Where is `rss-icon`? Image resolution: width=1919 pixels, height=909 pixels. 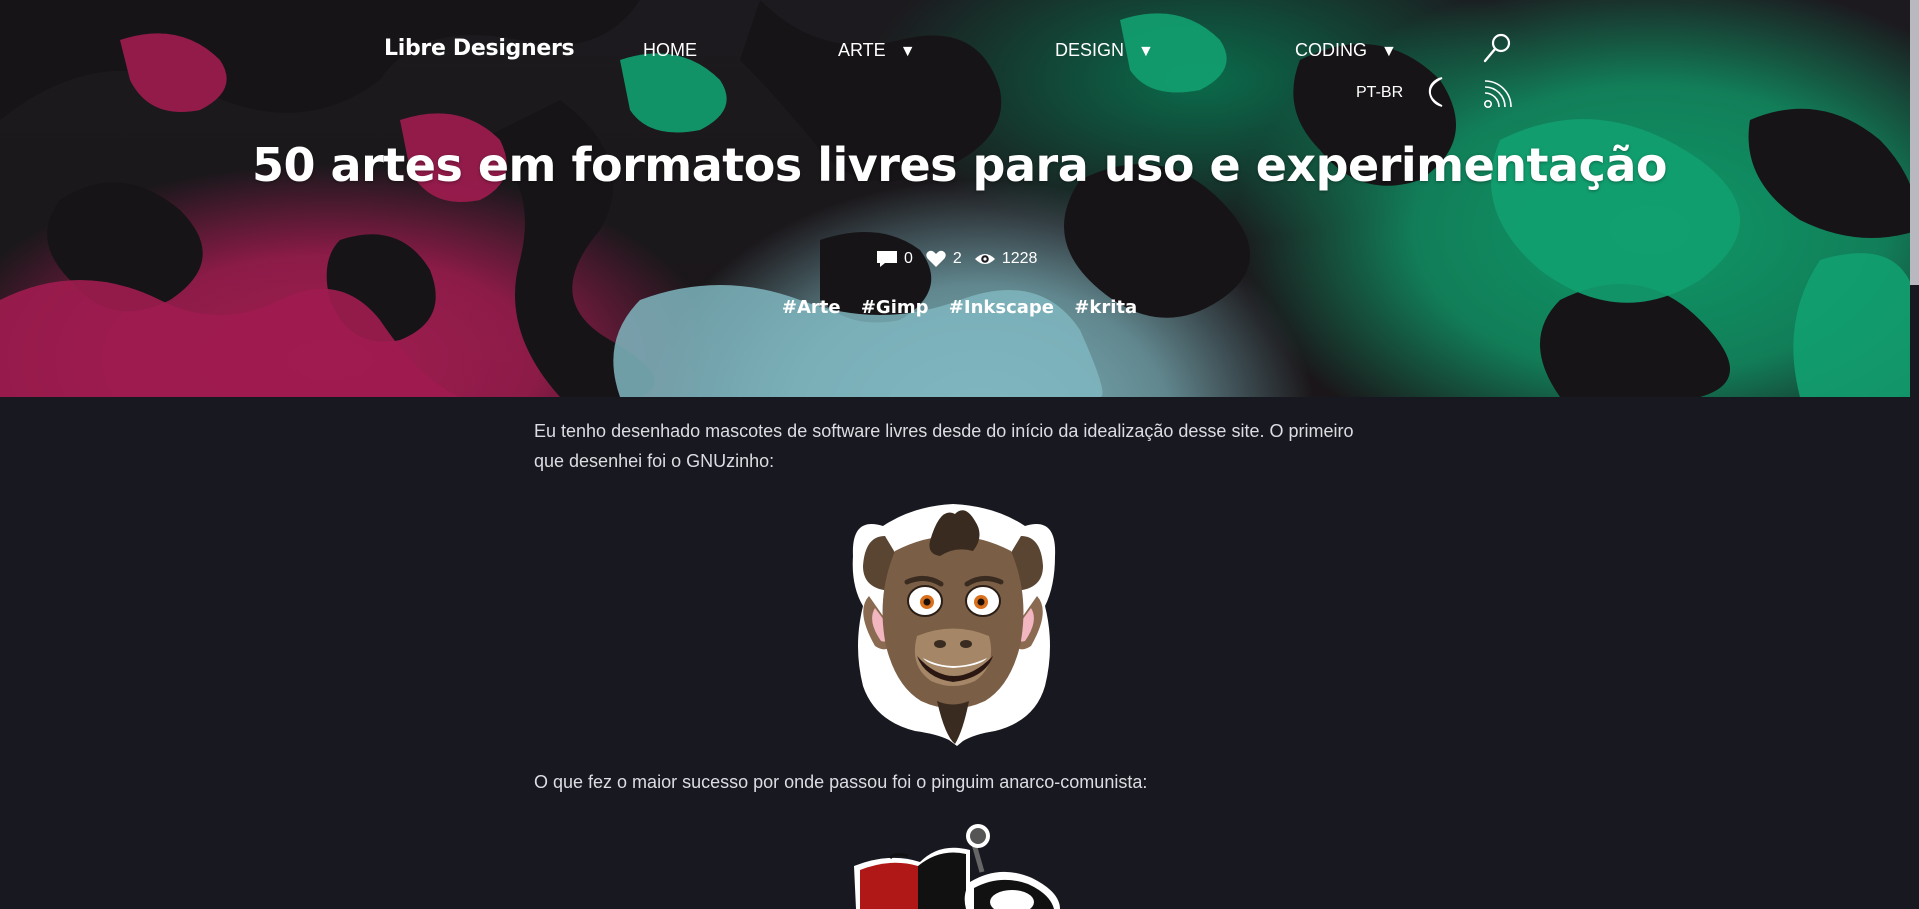 rss-icon is located at coordinates (1498, 94).